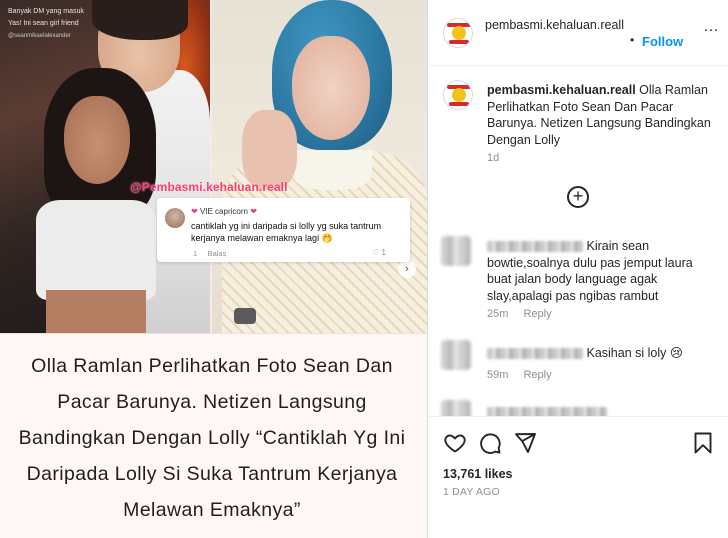 This screenshot has width=728, height=538. What do you see at coordinates (555, 25) in the screenshot?
I see `header-username: pembasmi.kehaluan.reall` at bounding box center [555, 25].